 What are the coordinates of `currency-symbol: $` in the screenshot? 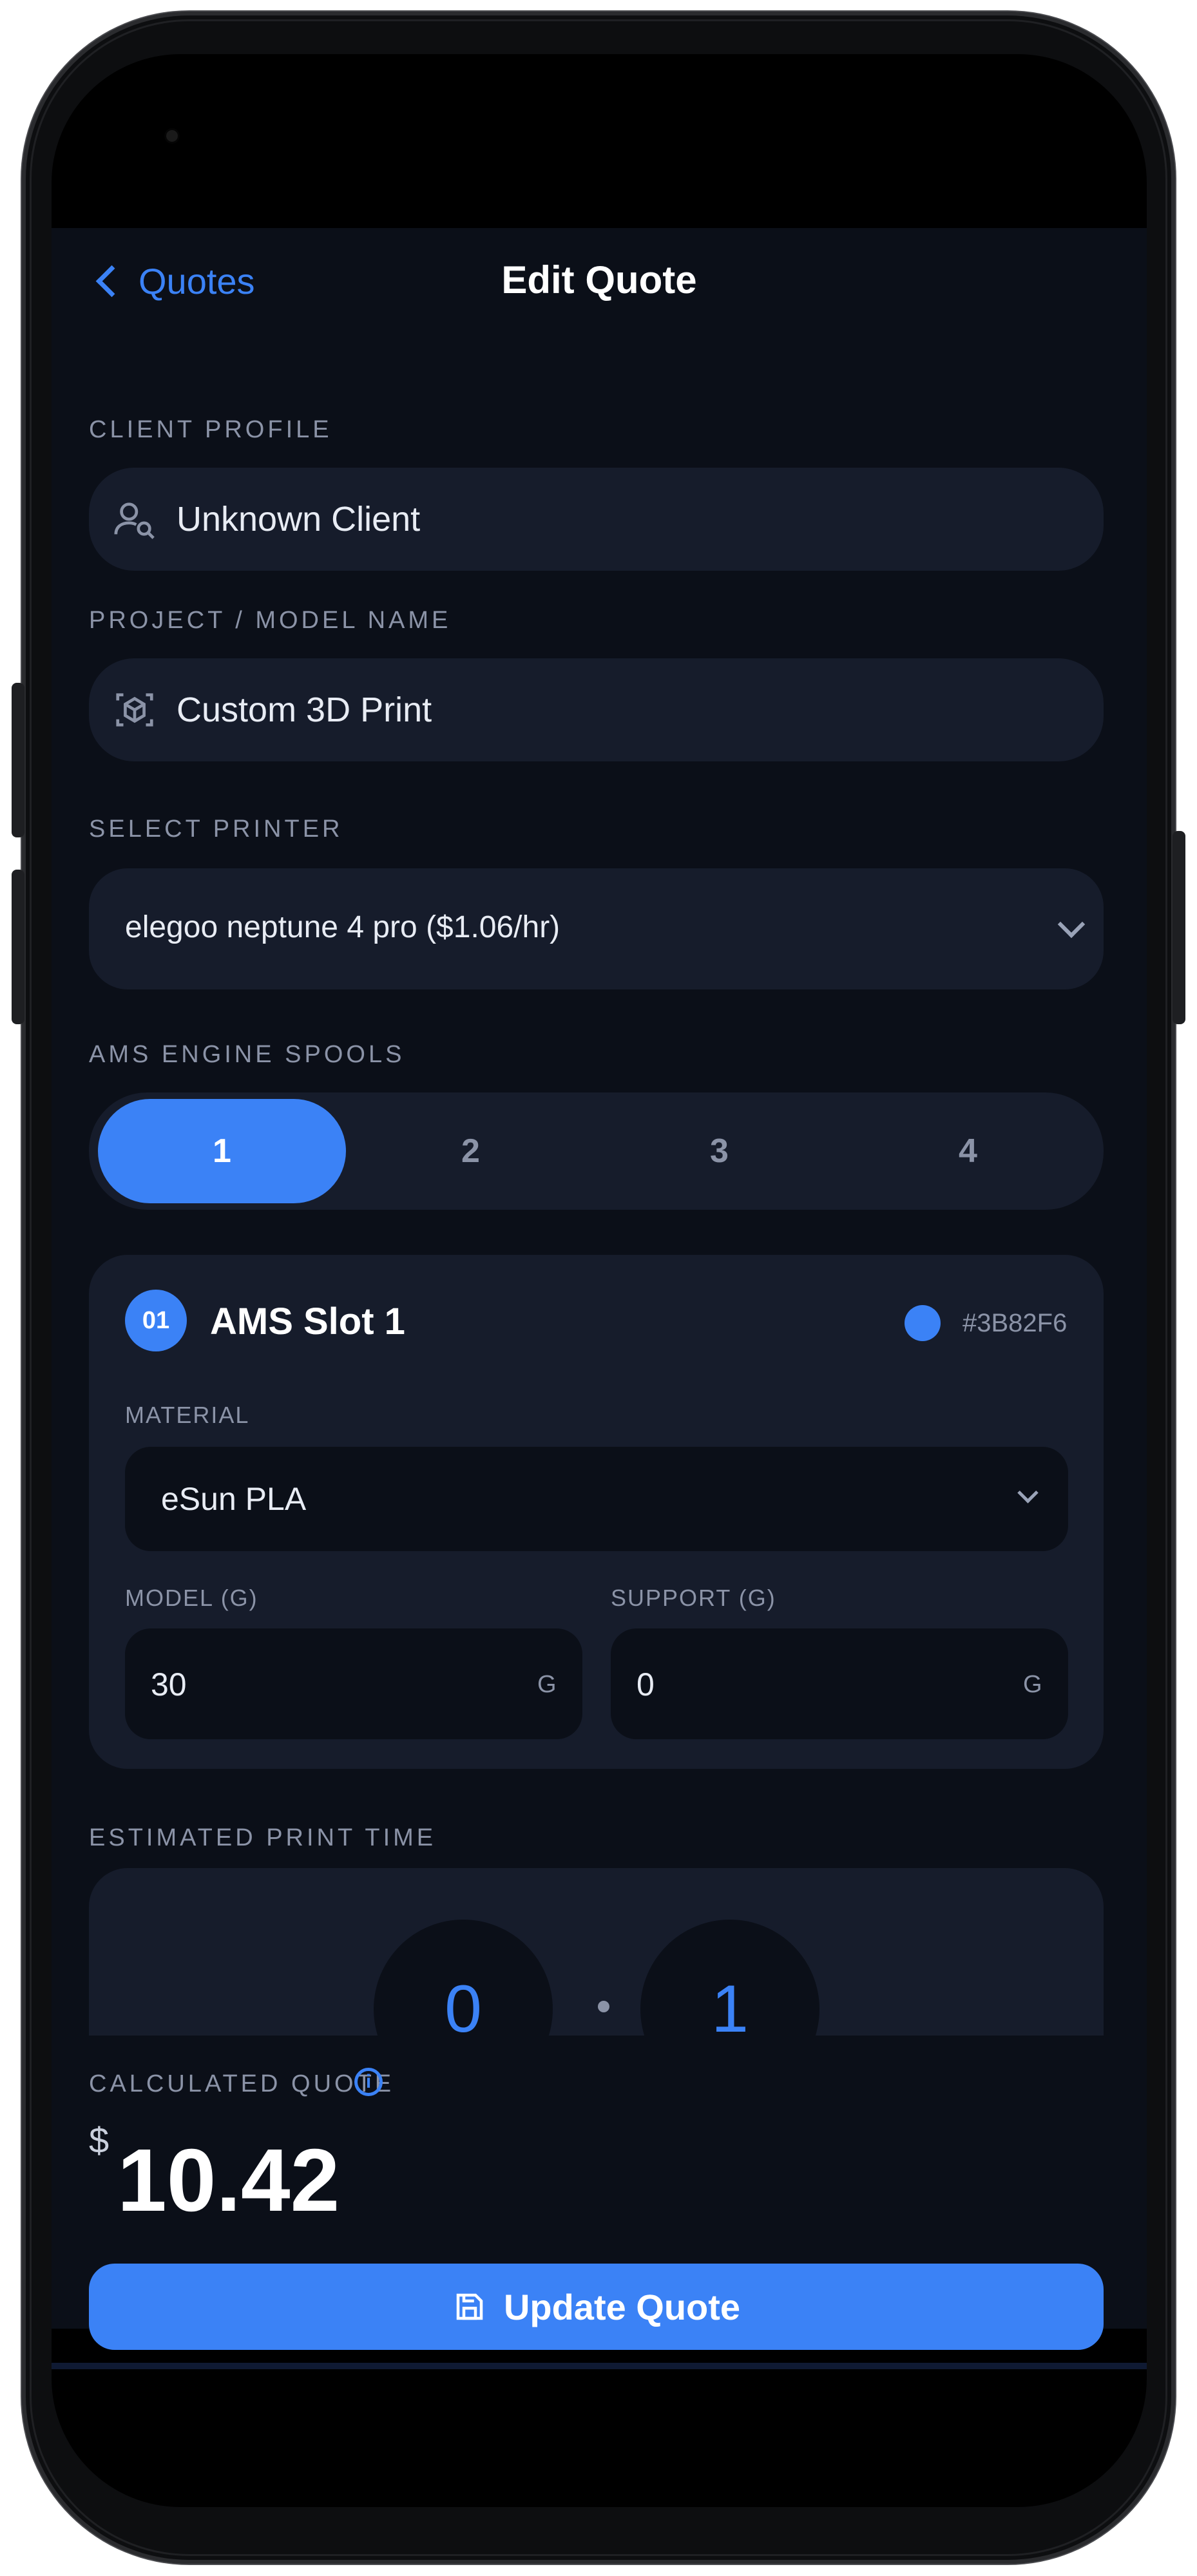 It's located at (99, 2140).